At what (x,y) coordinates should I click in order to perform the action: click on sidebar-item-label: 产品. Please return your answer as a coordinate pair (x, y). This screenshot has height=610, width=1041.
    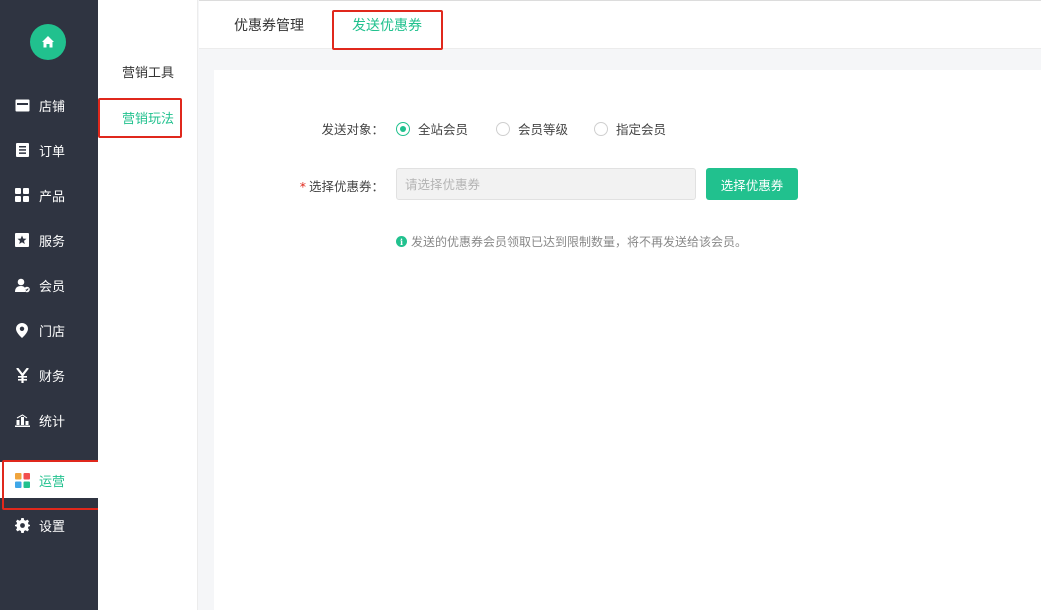
    Looking at the image, I should click on (52, 197).